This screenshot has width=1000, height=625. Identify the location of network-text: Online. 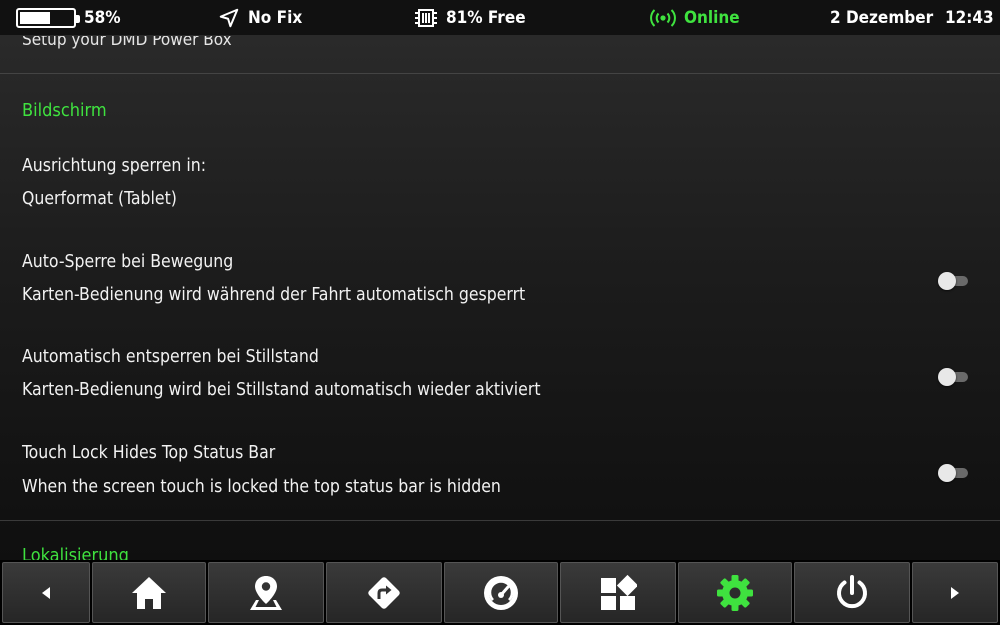
(712, 18).